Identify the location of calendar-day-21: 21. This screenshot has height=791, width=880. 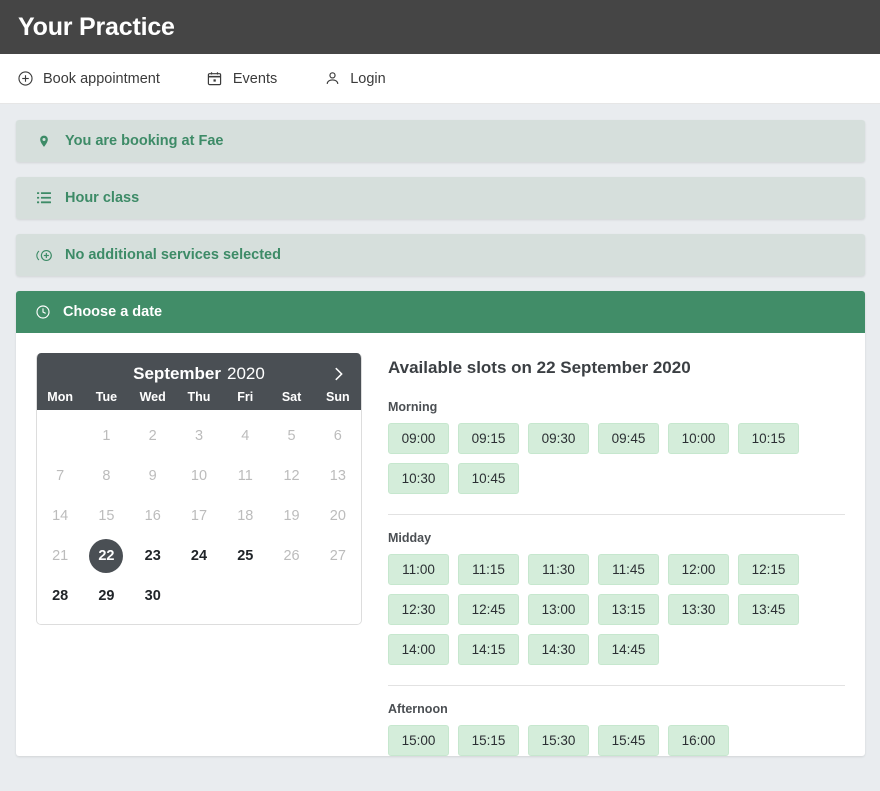
(60, 556).